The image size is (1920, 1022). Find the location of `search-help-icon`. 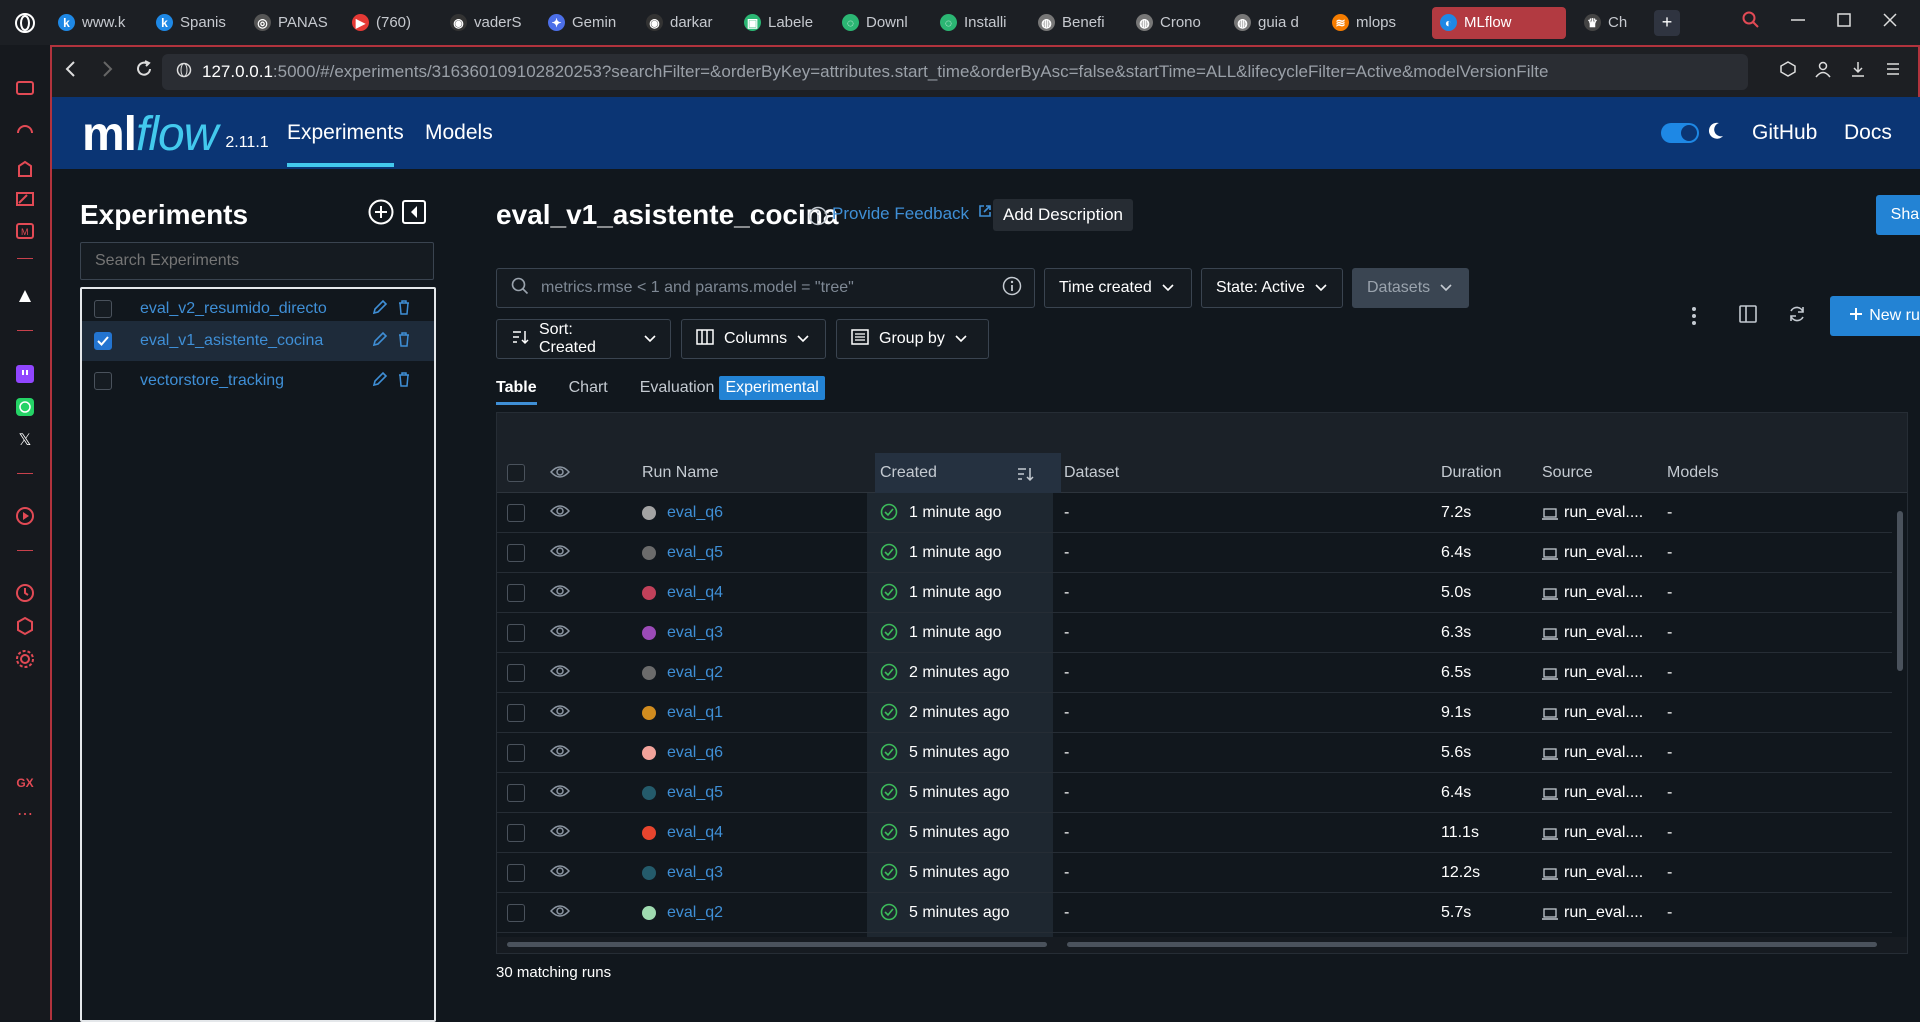

search-help-icon is located at coordinates (1012, 288).